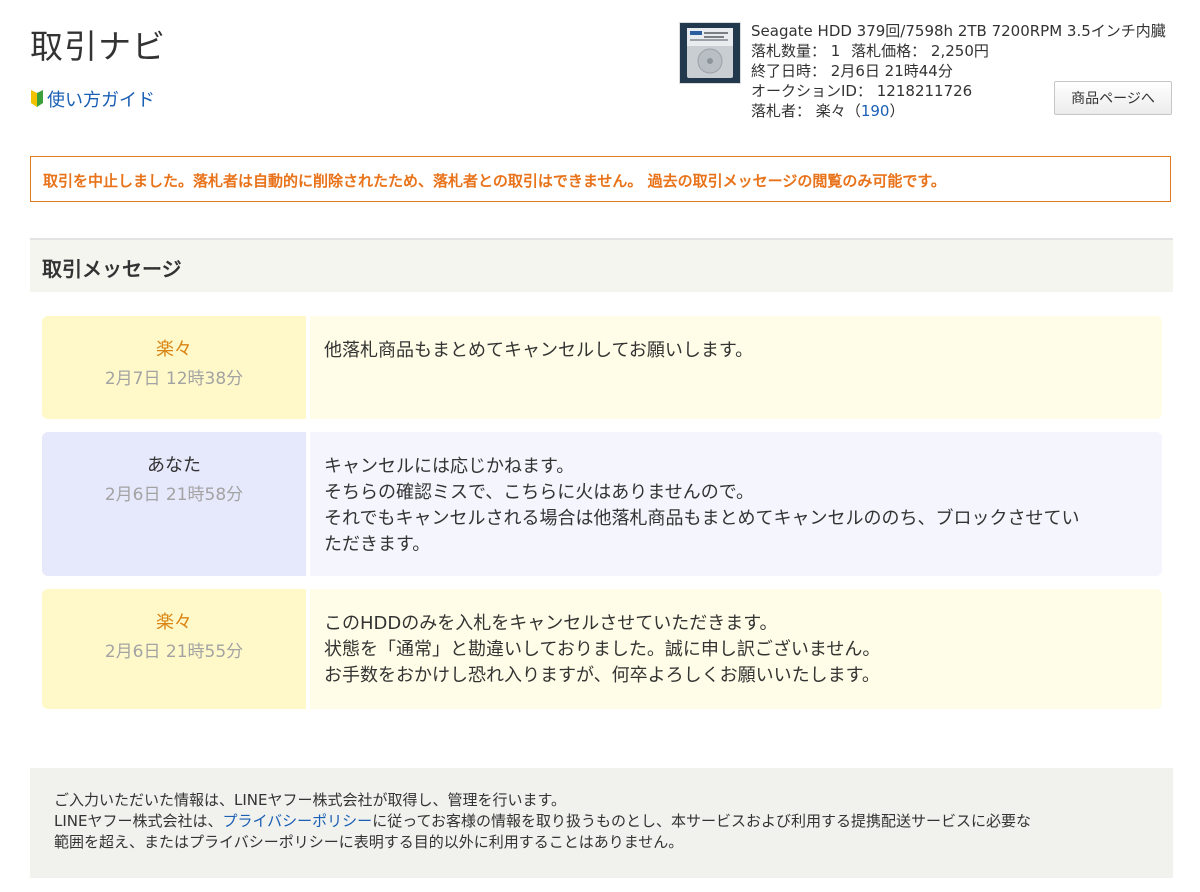  What do you see at coordinates (830, 111) in the screenshot?
I see `winner-name: 楽々` at bounding box center [830, 111].